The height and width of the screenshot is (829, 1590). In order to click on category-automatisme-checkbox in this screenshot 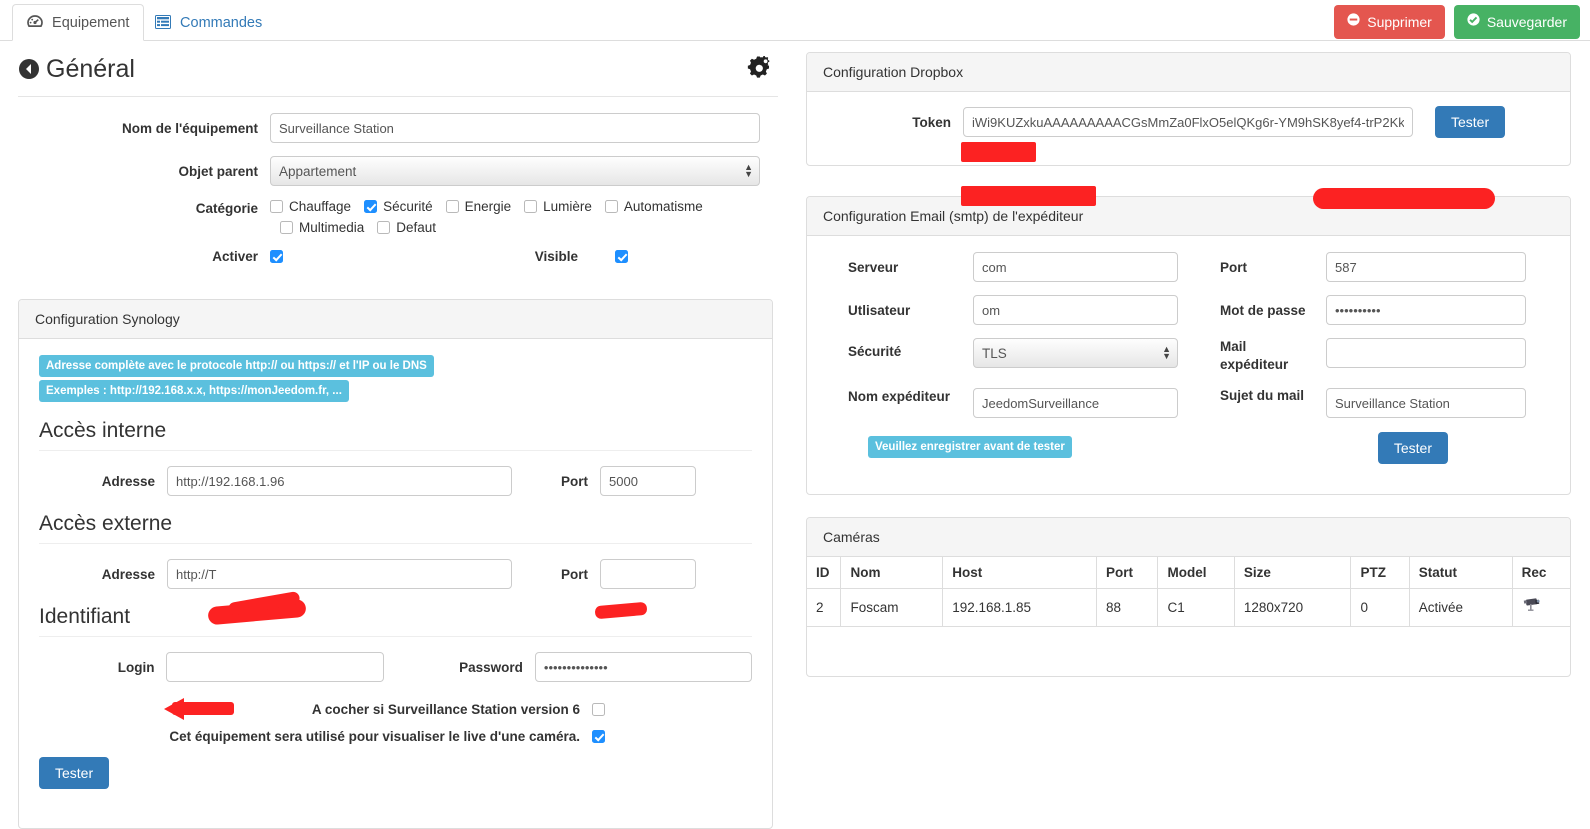, I will do `click(611, 206)`.